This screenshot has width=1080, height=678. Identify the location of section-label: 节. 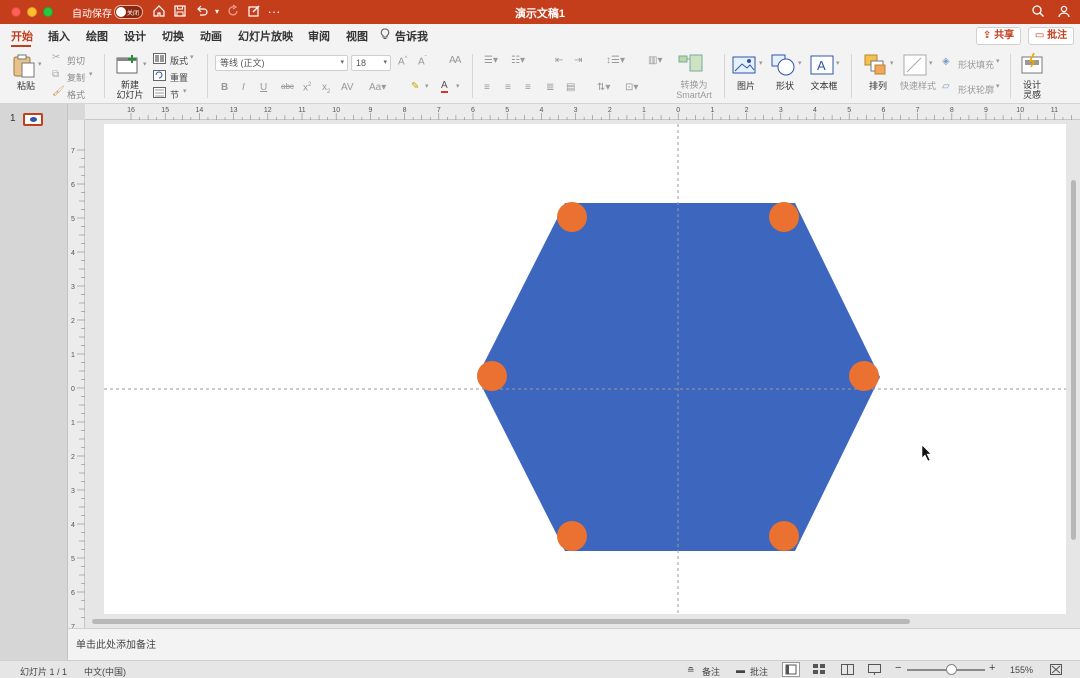
(174, 94).